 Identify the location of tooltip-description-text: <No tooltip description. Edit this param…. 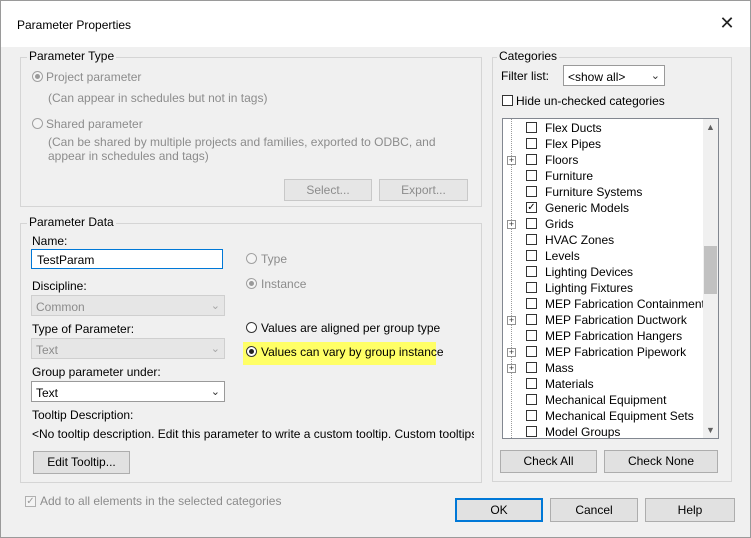
(253, 434).